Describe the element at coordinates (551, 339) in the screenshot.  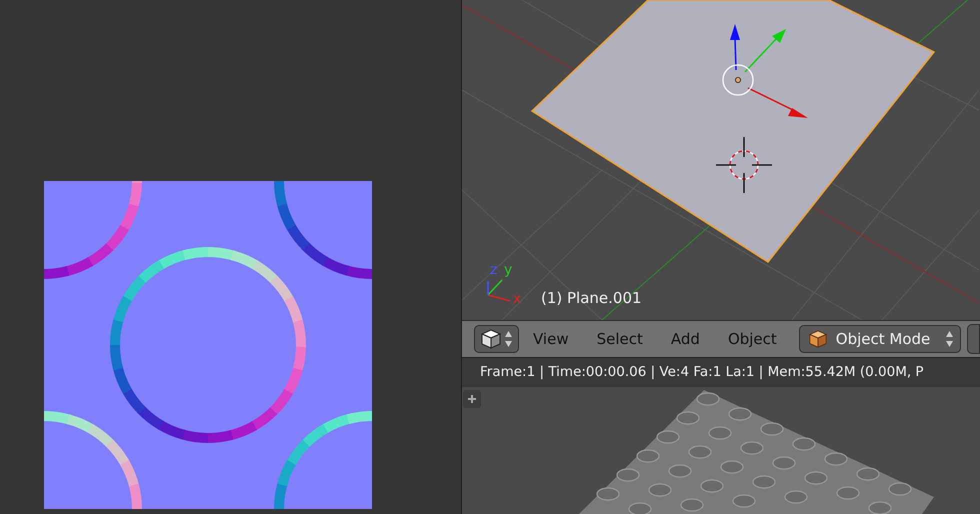
I see `menu-item: View` at that location.